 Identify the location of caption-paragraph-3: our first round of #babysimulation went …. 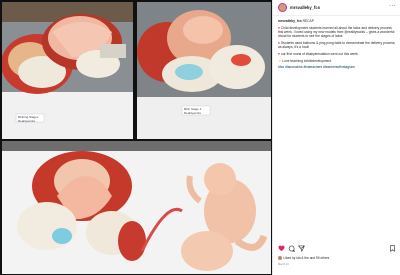
(319, 54).